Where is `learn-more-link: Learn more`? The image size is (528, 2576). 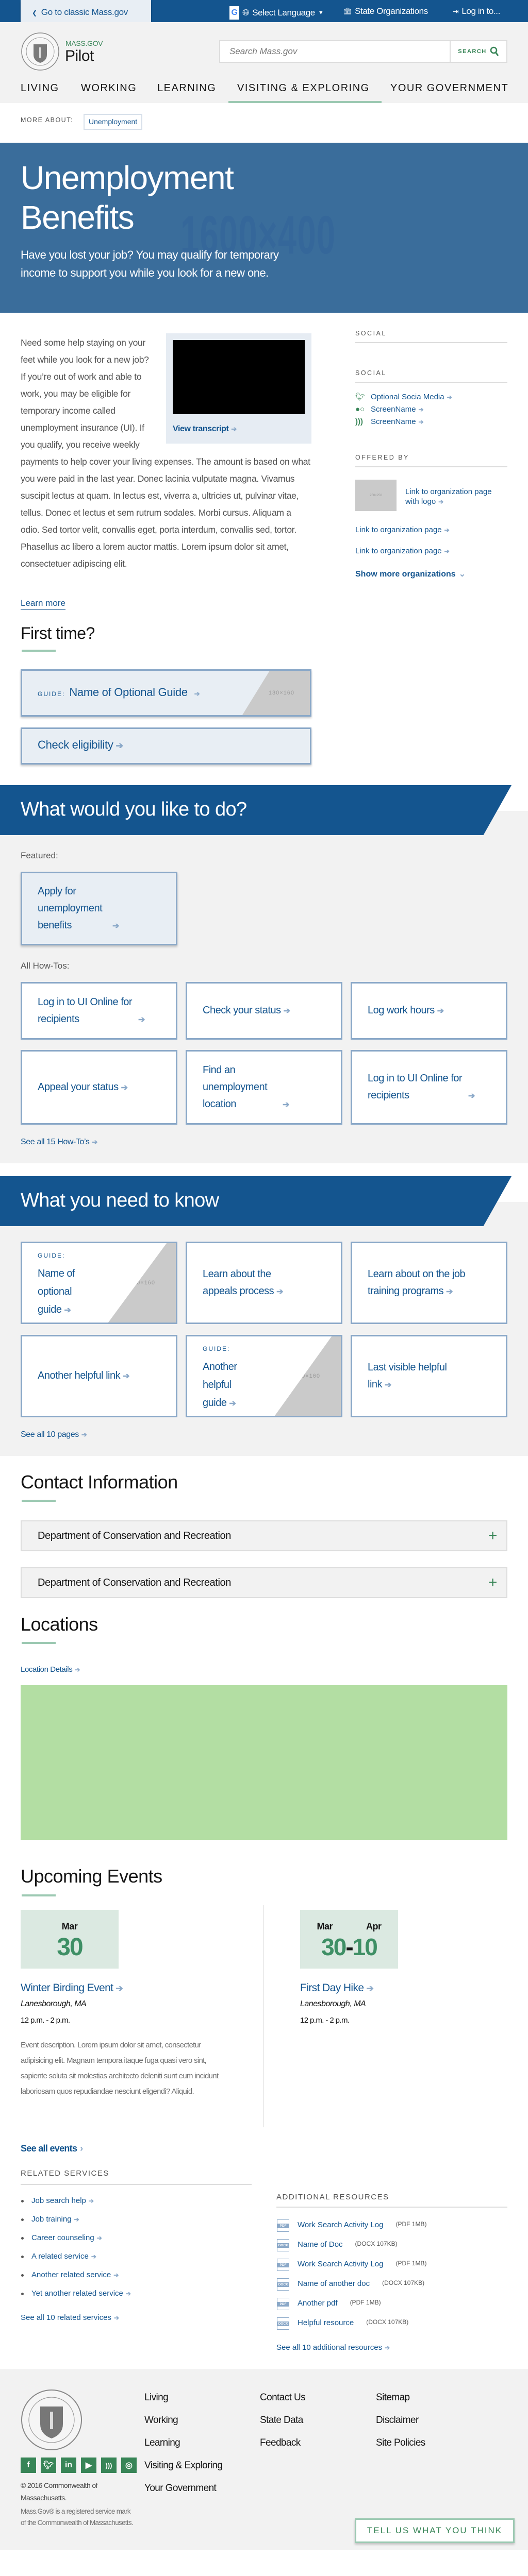
learn-more-link: Learn more is located at coordinates (43, 604).